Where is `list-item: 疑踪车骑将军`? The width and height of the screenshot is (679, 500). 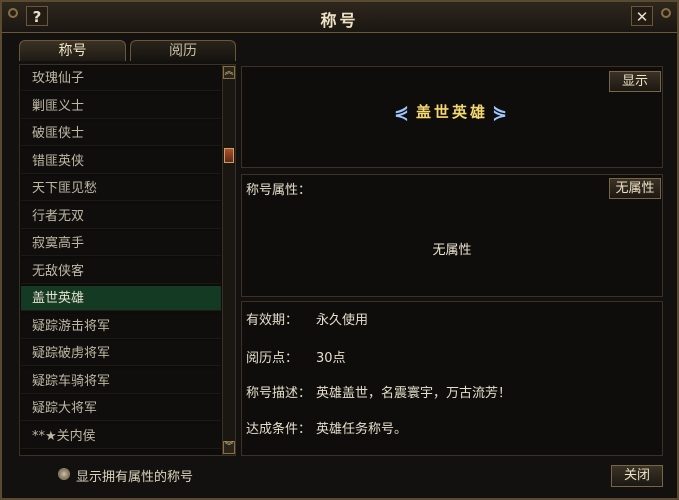 list-item: 疑踪车骑将军 is located at coordinates (121, 381).